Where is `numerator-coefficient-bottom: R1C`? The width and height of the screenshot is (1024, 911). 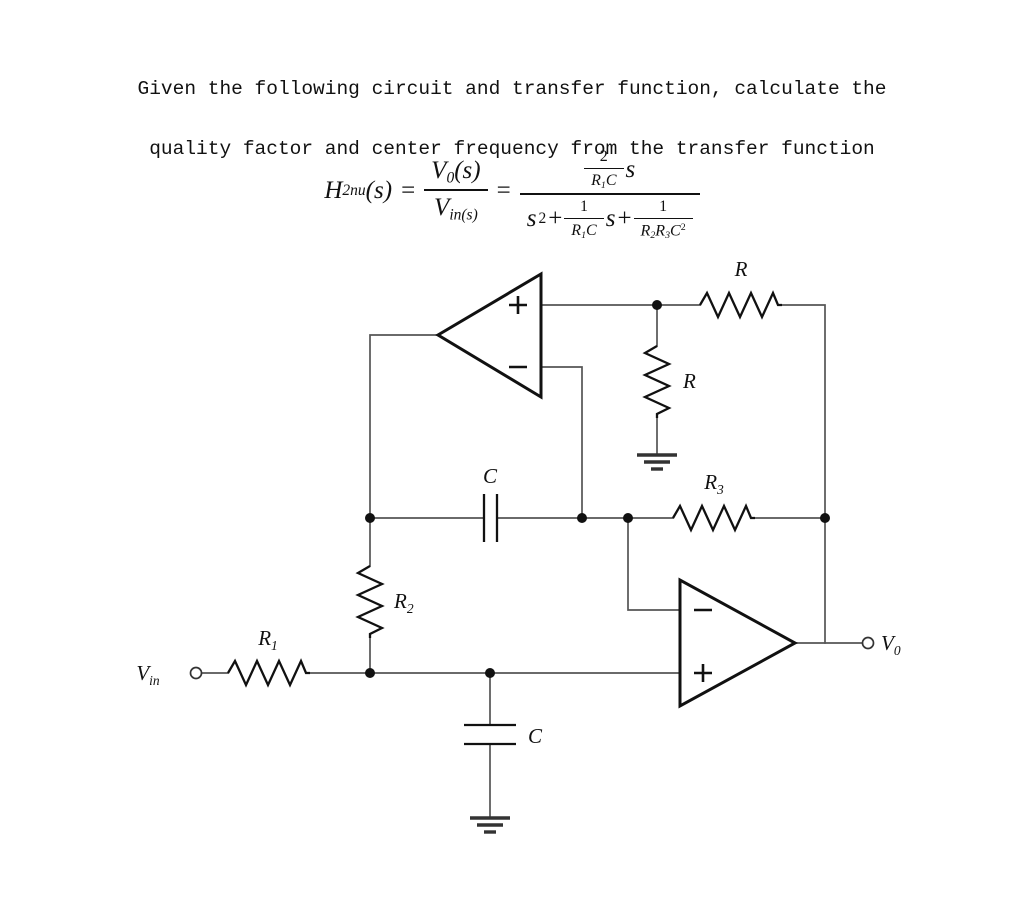
numerator-coefficient-bottom: R1C is located at coordinates (603, 180).